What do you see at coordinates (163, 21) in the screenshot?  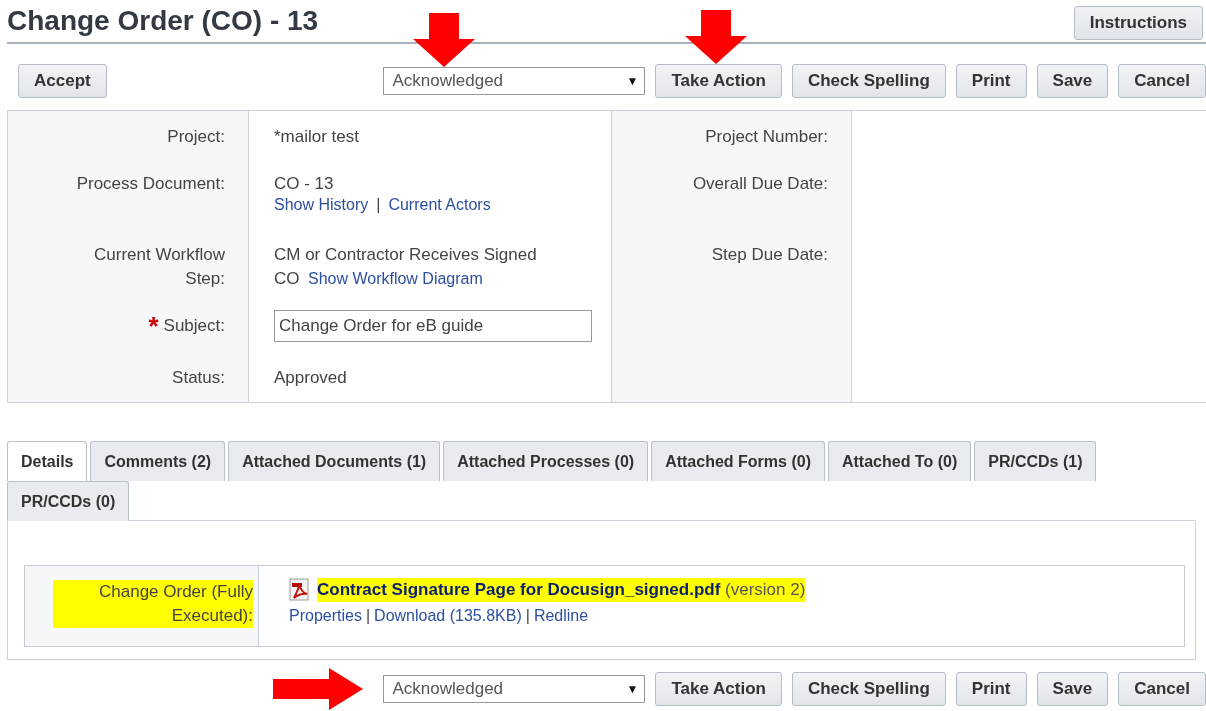 I see `page-title: Change Order (CO) - 13` at bounding box center [163, 21].